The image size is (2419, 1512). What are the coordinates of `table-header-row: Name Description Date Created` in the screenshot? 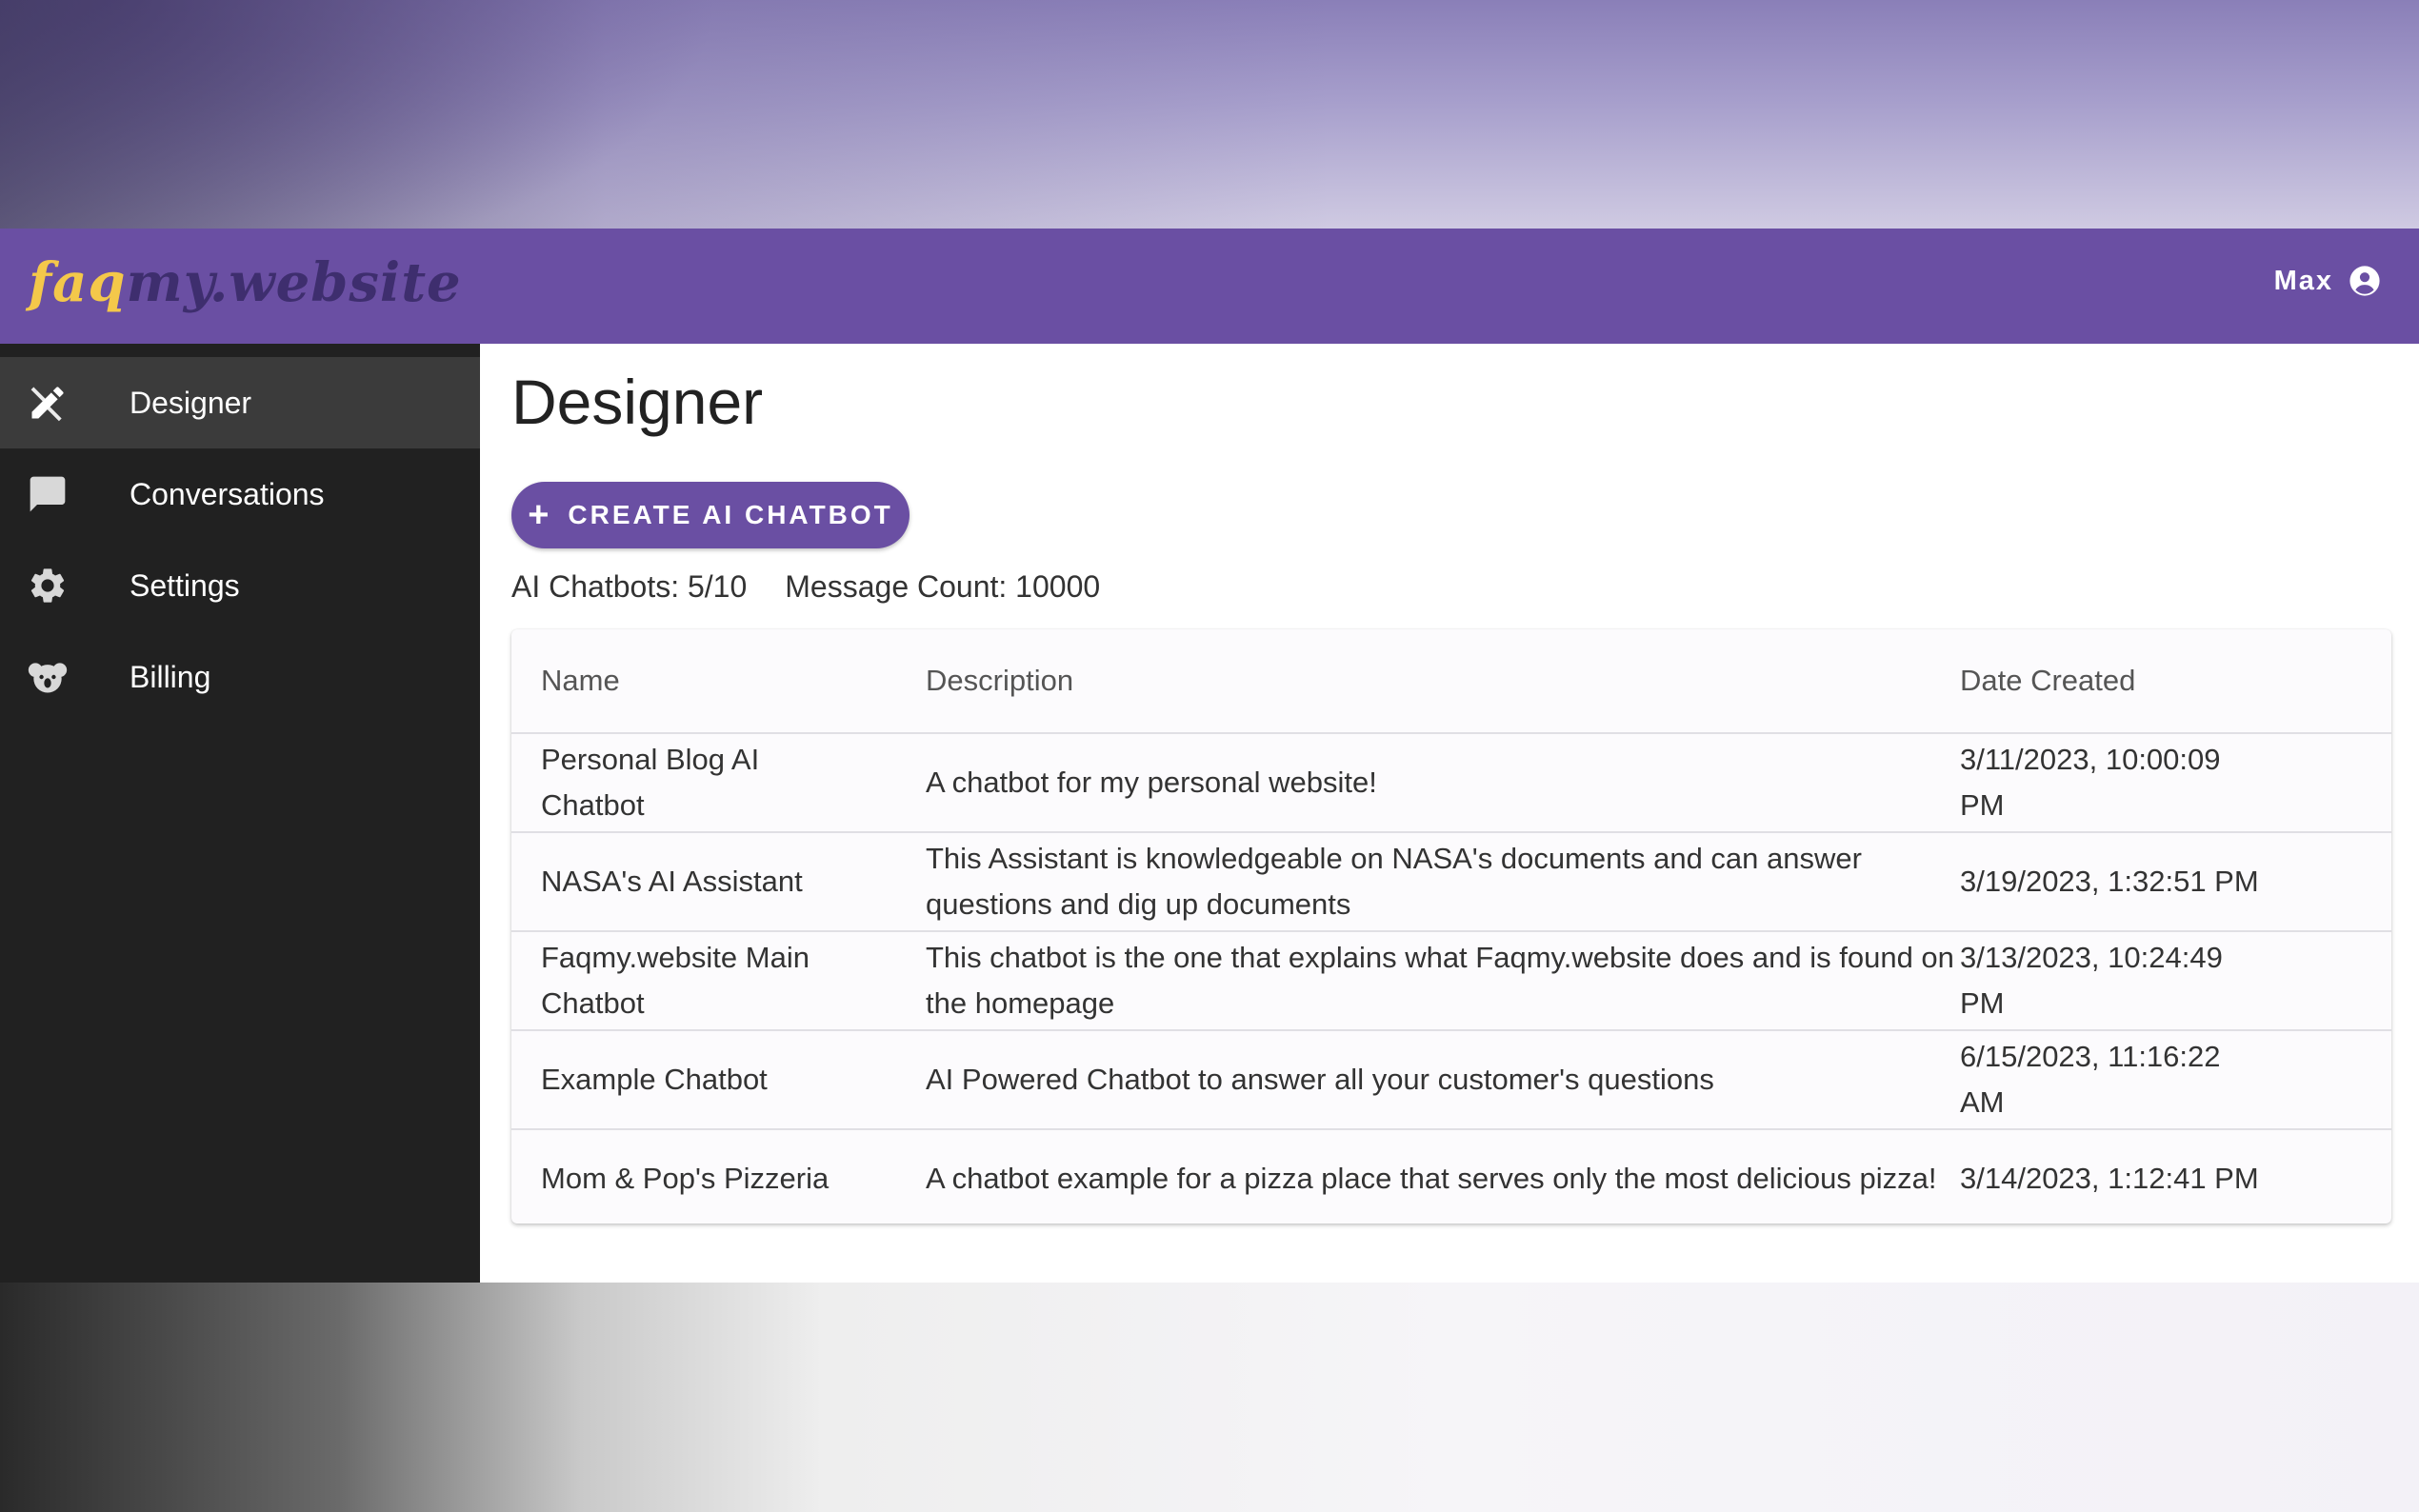 It's located at (1451, 681).